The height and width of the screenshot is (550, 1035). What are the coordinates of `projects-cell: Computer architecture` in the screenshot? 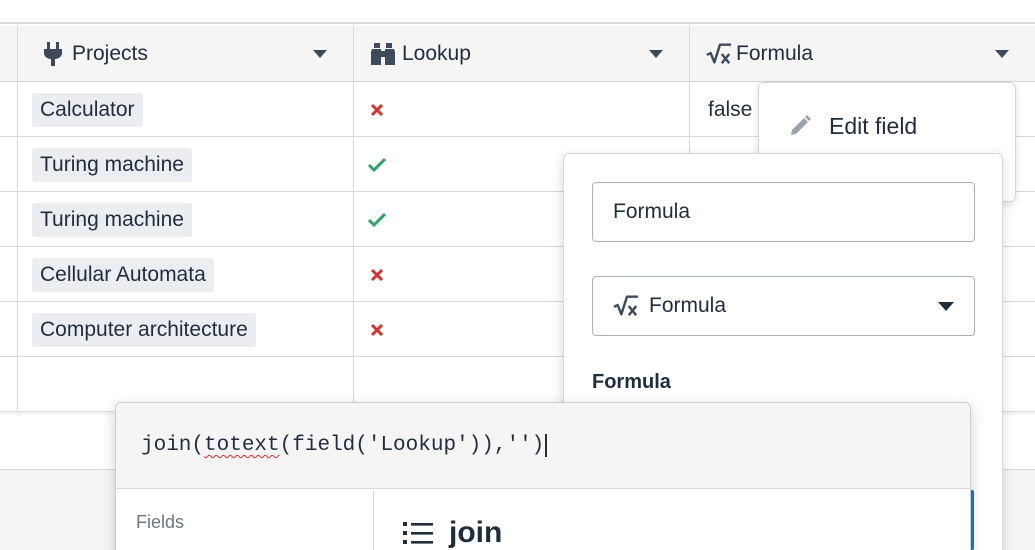 It's located at (186, 329).